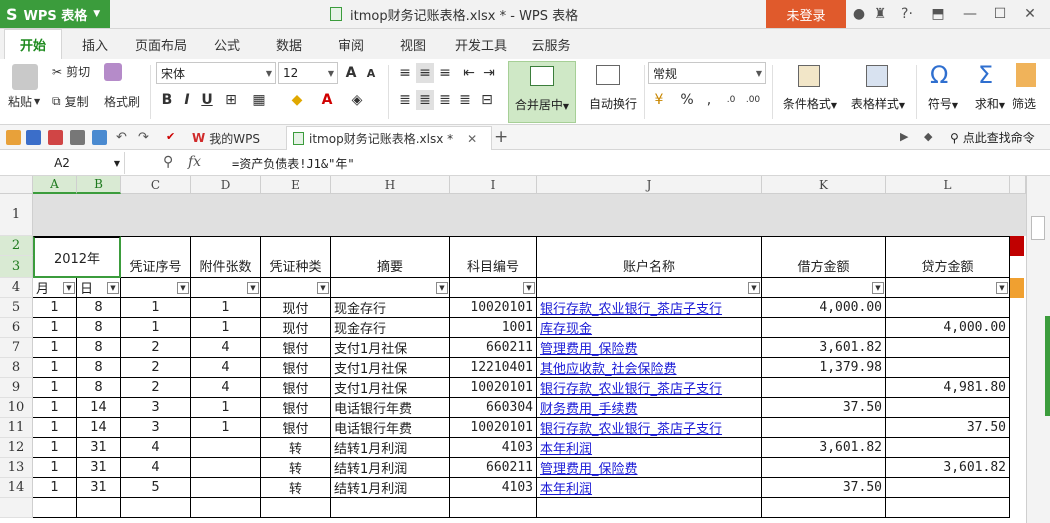 This screenshot has height=523, width=1050. Describe the element at coordinates (55, 185) in the screenshot. I see `column-header-a: A` at that location.